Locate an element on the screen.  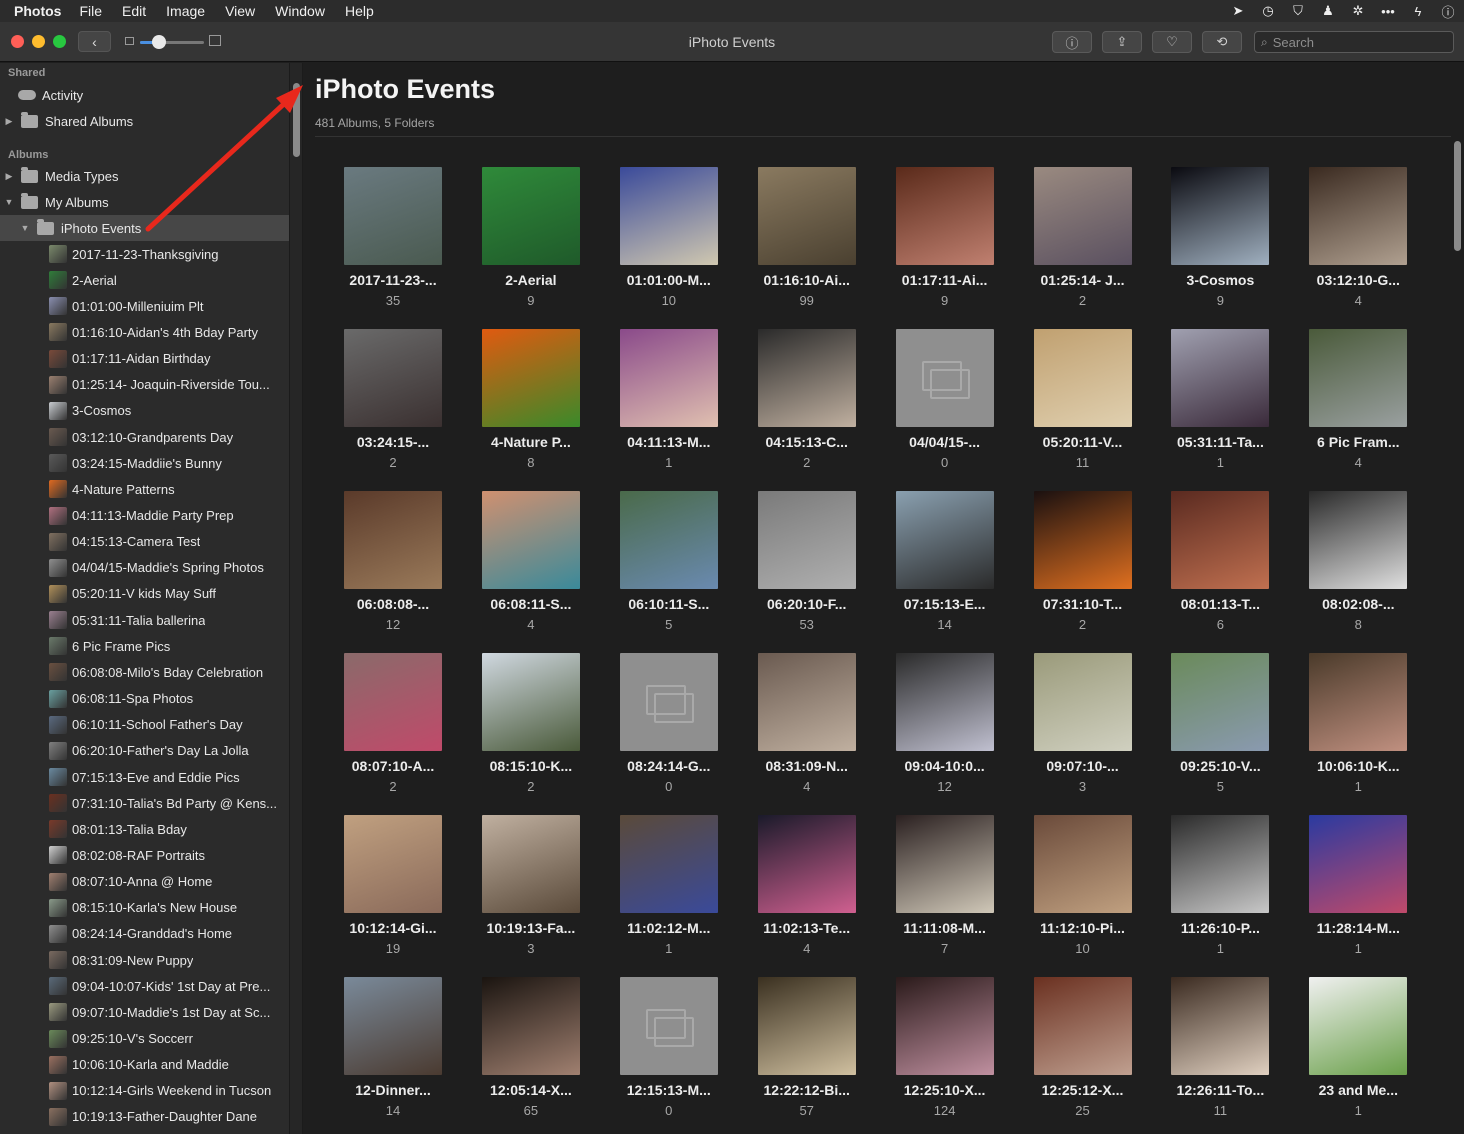
sidebar-event-item: 06:20:10-Father's Day La Jolla is located at coordinates (144, 751).